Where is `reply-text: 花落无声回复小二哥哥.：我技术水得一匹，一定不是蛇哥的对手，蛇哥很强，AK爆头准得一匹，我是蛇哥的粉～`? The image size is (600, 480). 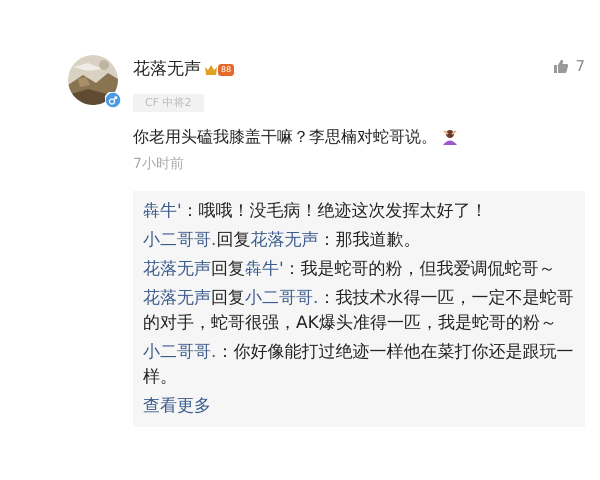 reply-text: 花落无声回复小二哥哥.：我技术水得一匹，一定不是蛇哥的对手，蛇哥很强，AK爆头准得一匹，我是蛇哥的粉～ is located at coordinates (358, 310).